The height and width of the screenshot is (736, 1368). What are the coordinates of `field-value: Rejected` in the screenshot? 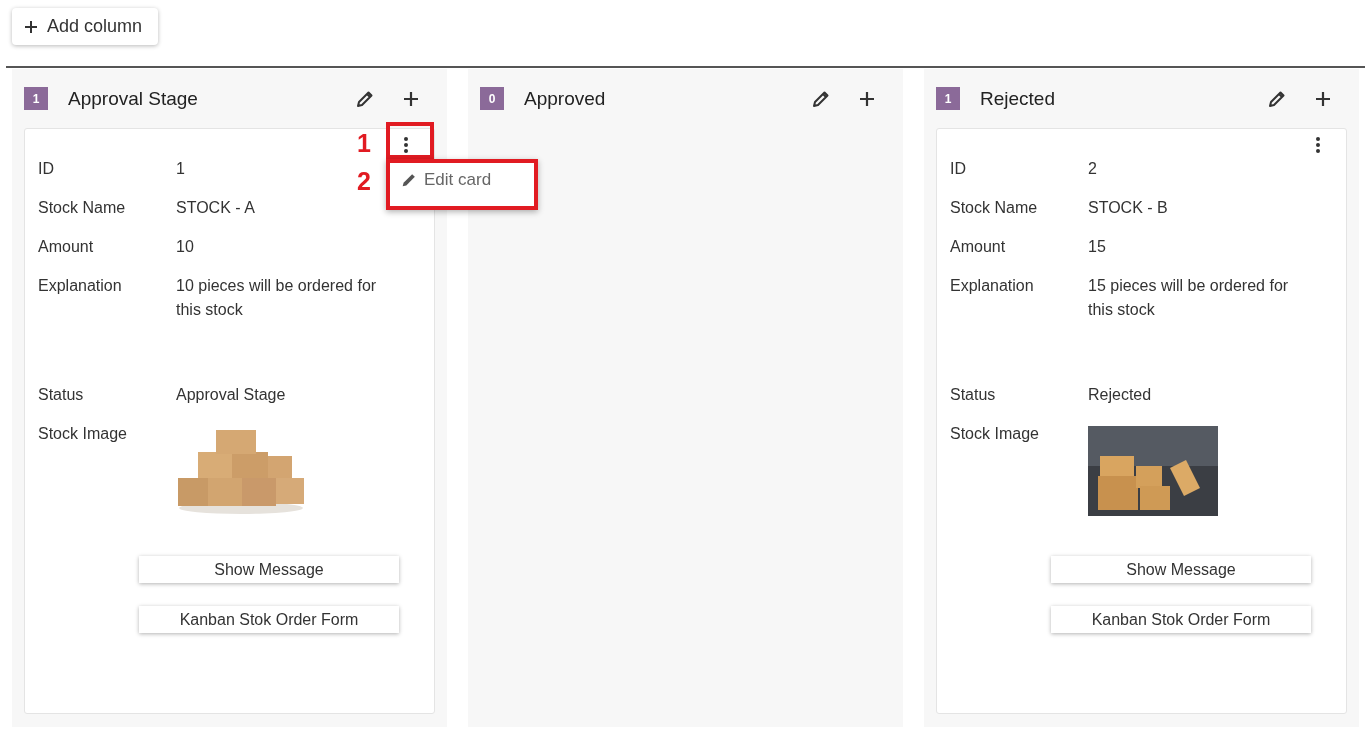 It's located at (1120, 395).